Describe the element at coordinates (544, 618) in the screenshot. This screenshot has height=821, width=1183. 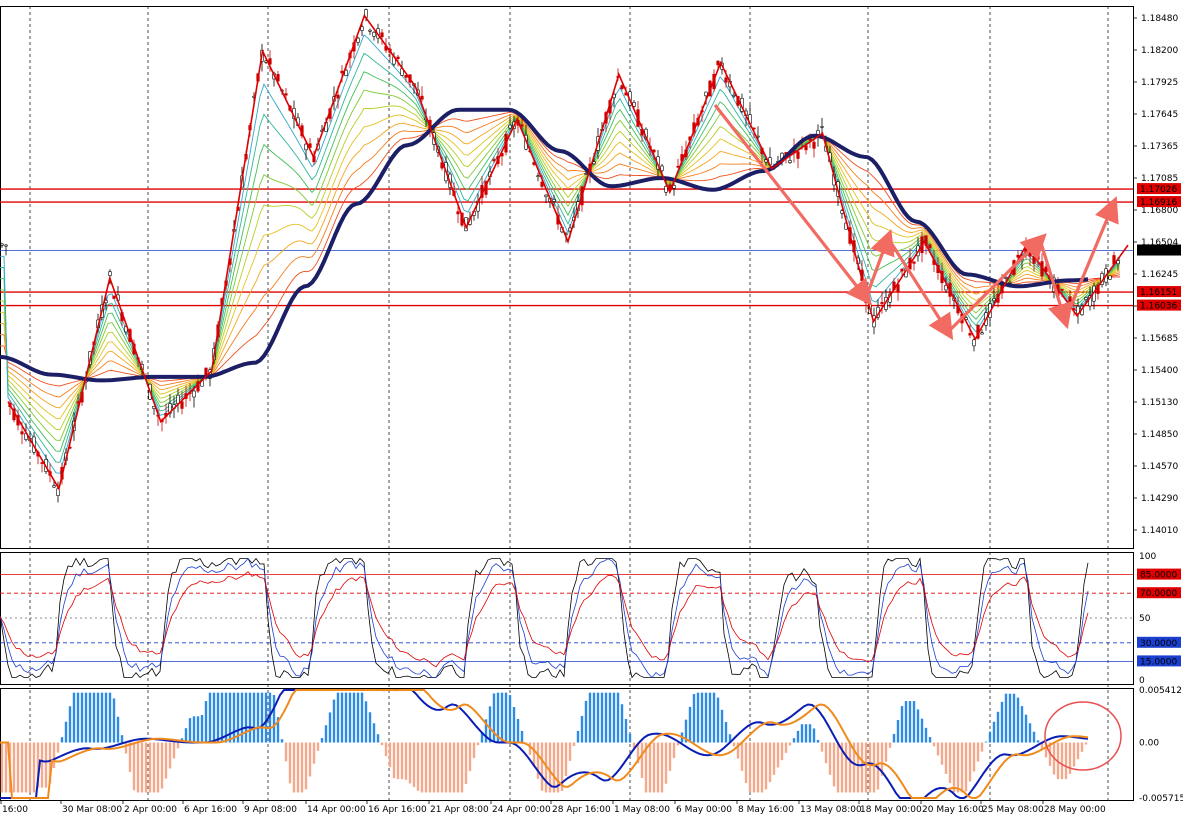
I see `stochastic-signal-line` at that location.